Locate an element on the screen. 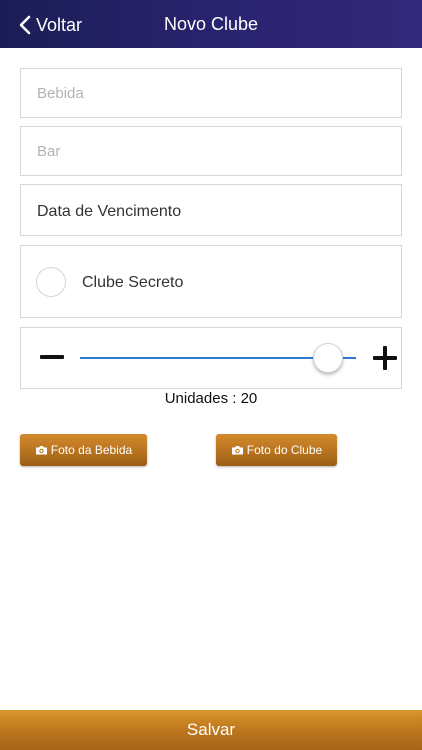  date-field: Data de Vencimento is located at coordinates (211, 210).